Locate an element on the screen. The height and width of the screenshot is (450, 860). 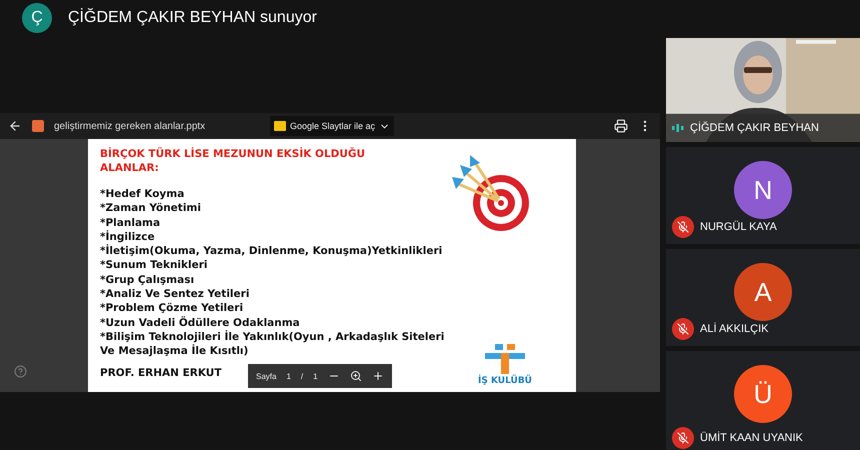
slide-bullet: *Planlama is located at coordinates (131, 223).